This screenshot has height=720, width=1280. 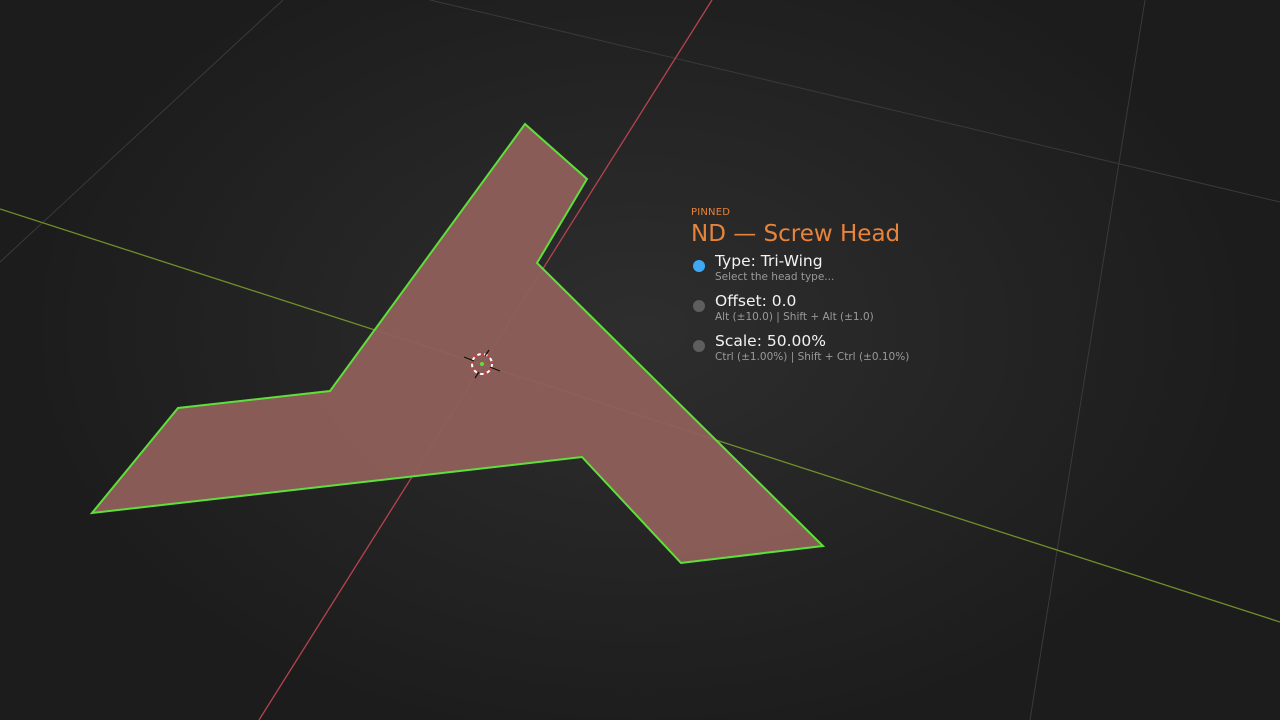 What do you see at coordinates (699, 266) in the screenshot?
I see `active-indicator-icon` at bounding box center [699, 266].